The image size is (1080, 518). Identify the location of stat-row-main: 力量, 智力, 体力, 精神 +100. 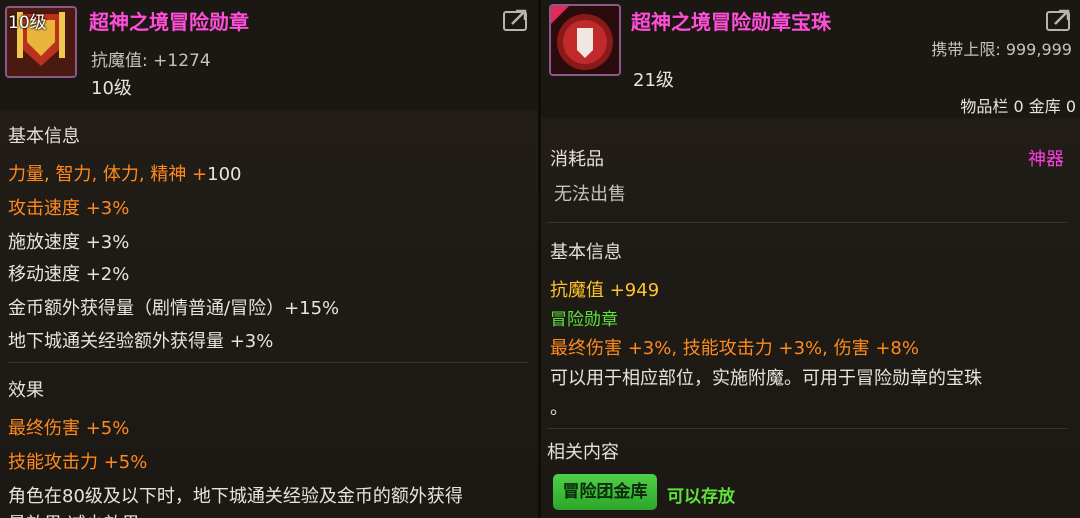
(125, 174).